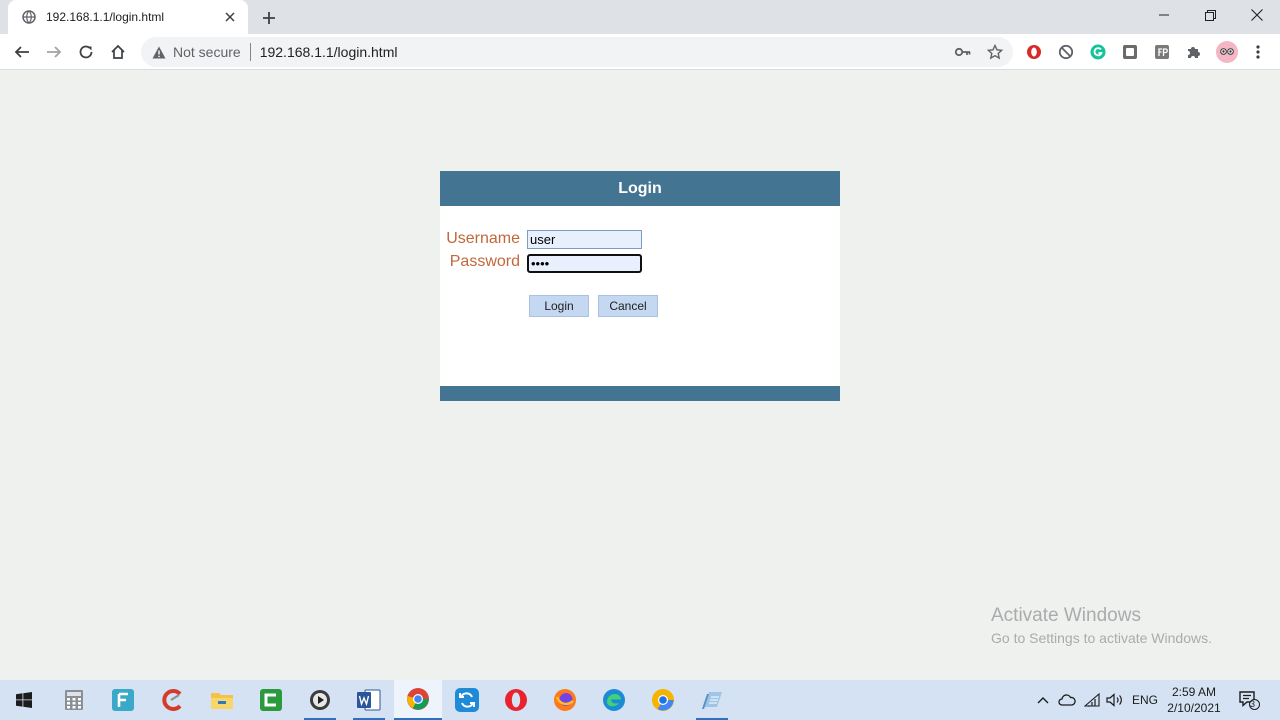 This screenshot has width=1280, height=720. Describe the element at coordinates (1162, 52) in the screenshot. I see `ext-fb-icon` at that location.